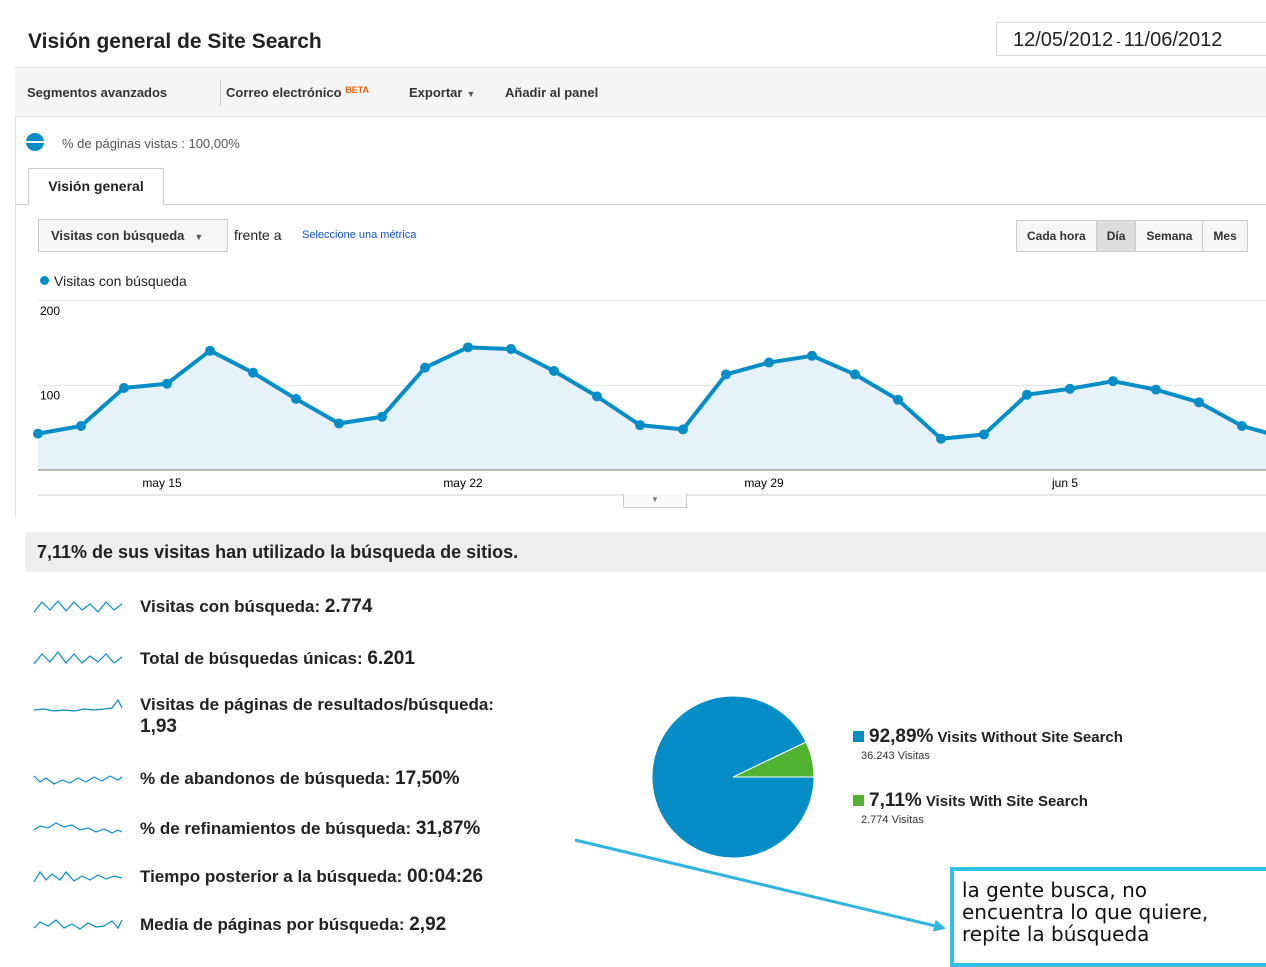 This screenshot has width=1266, height=967. I want to click on metric-row-pages-per-search: Media de páginas por búsqueda: 2,92, so click(239, 925).